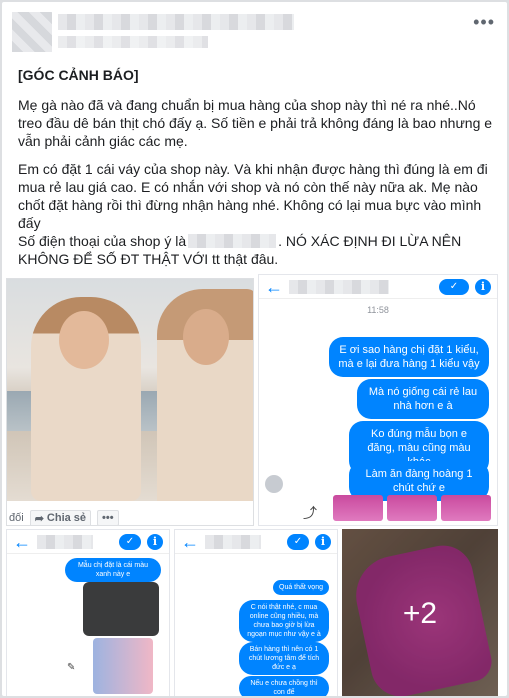  Describe the element at coordinates (32, 32) in the screenshot. I see `avatar` at that location.